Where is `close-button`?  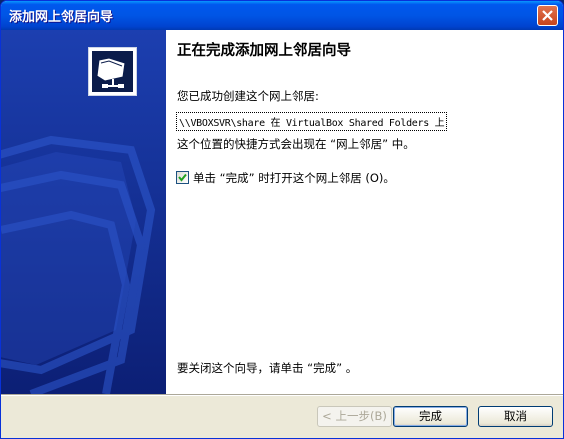
close-button is located at coordinates (547, 15).